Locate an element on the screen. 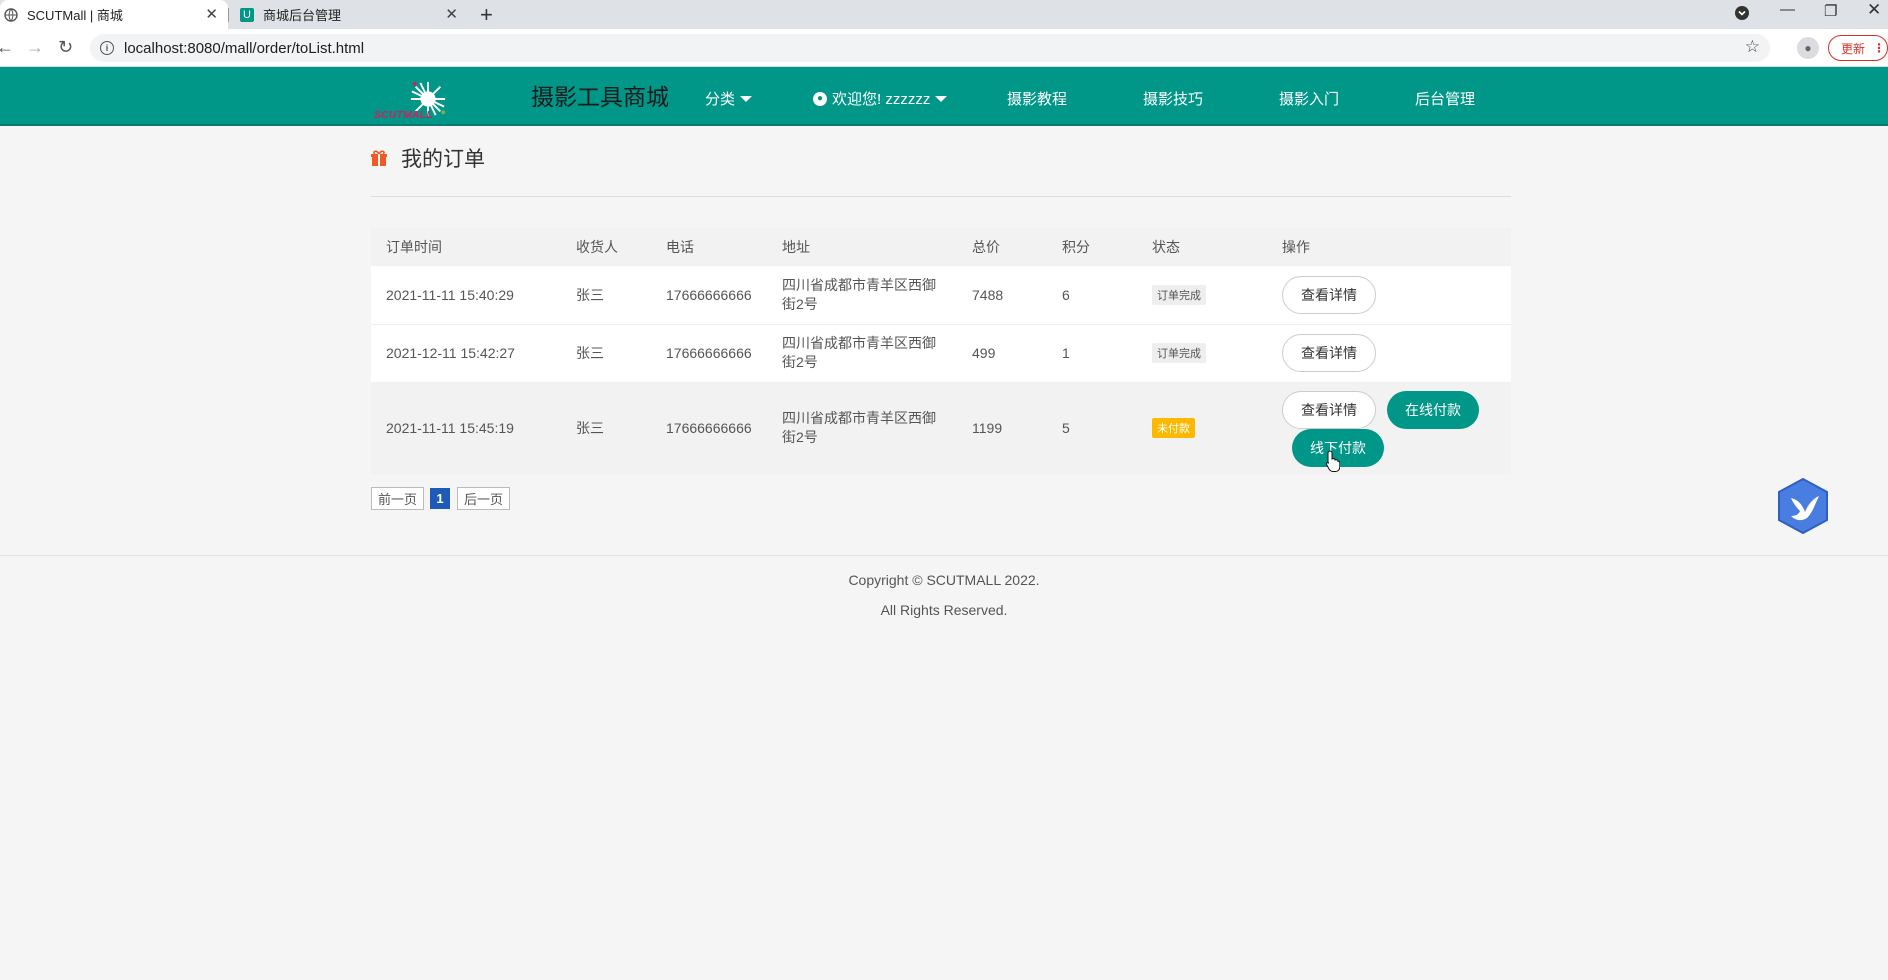  kebab-menu-icon: ⋮ is located at coordinates (1879, 48).